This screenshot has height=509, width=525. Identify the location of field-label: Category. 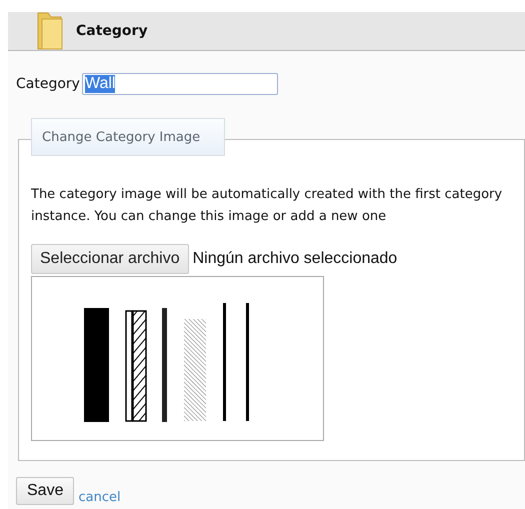
(48, 84).